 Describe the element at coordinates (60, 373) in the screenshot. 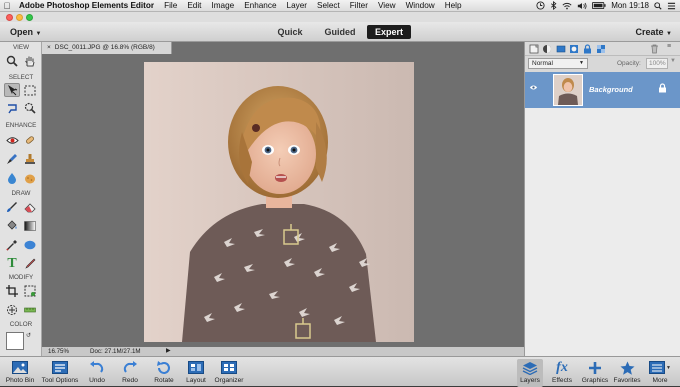

I see `tool-options-button: Tool Options` at that location.